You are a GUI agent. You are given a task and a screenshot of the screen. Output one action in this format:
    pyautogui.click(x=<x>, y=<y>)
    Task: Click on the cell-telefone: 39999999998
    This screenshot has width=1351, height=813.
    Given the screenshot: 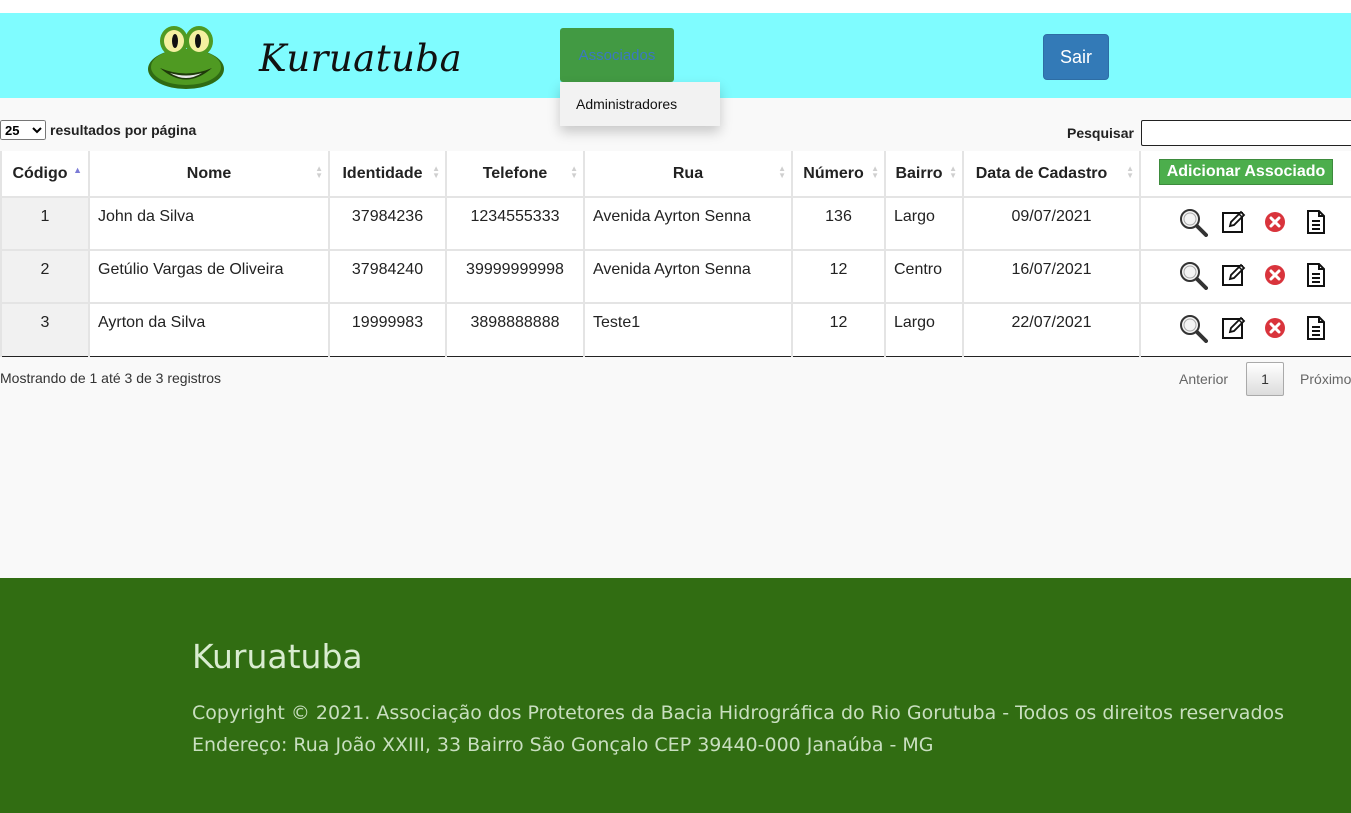 What is the action you would take?
    pyautogui.click(x=515, y=276)
    